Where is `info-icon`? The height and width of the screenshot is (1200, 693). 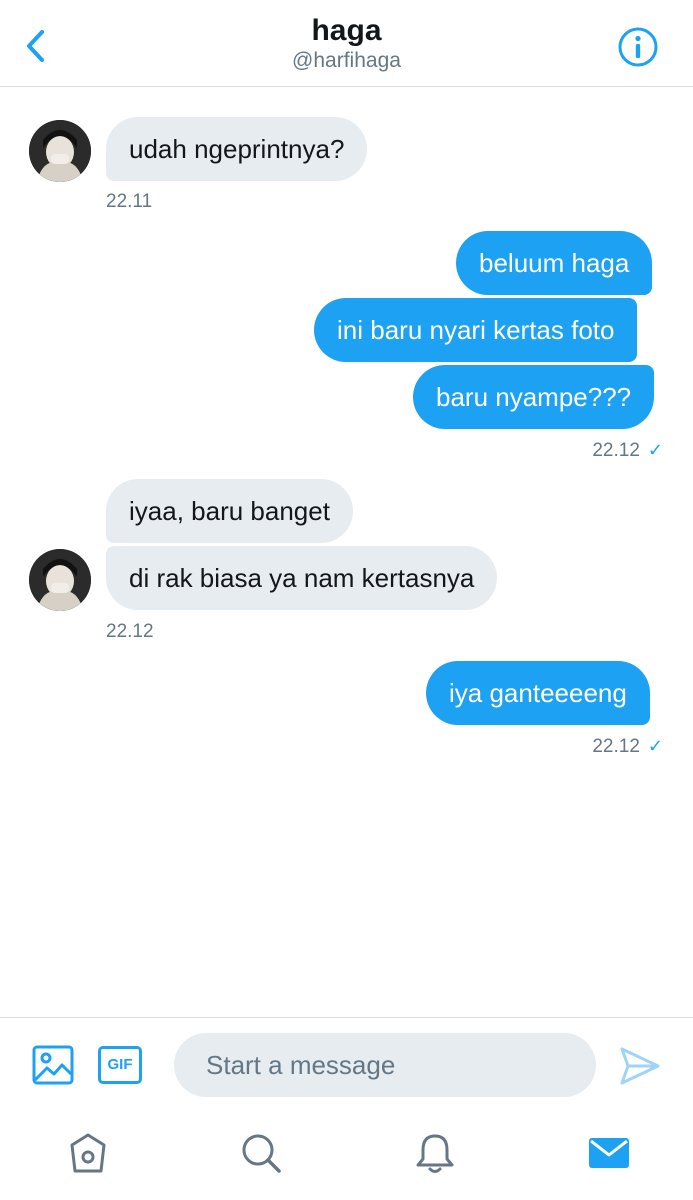
info-icon is located at coordinates (638, 47).